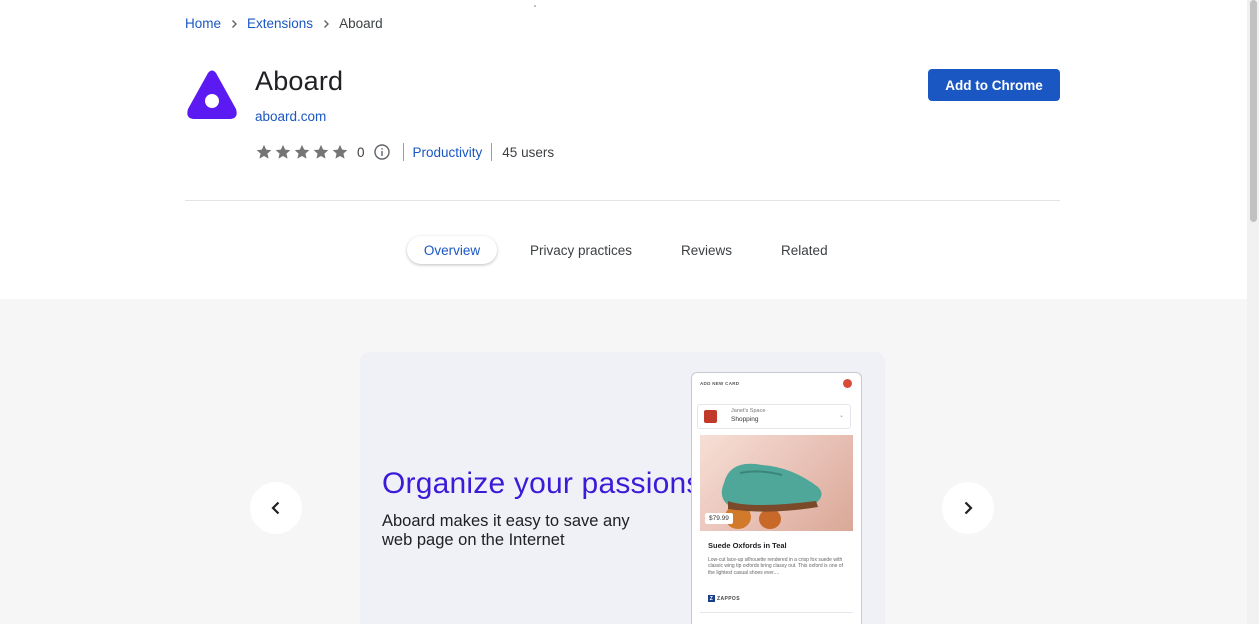 The height and width of the screenshot is (624, 1259). I want to click on avatar, so click(847, 383).